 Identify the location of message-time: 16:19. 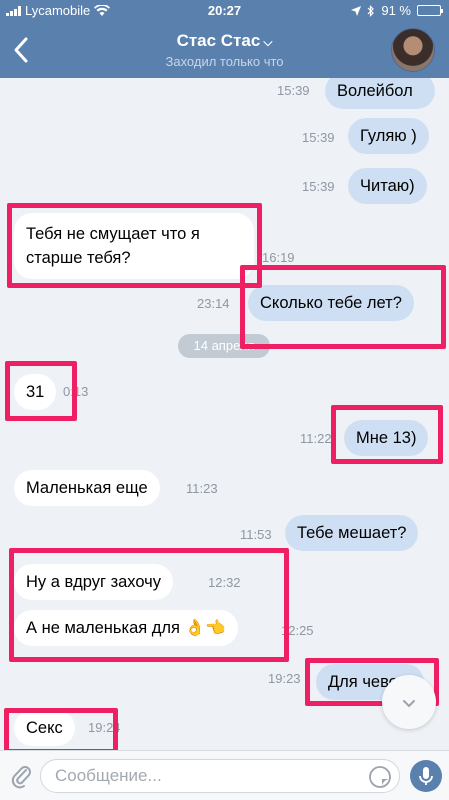
(278, 257).